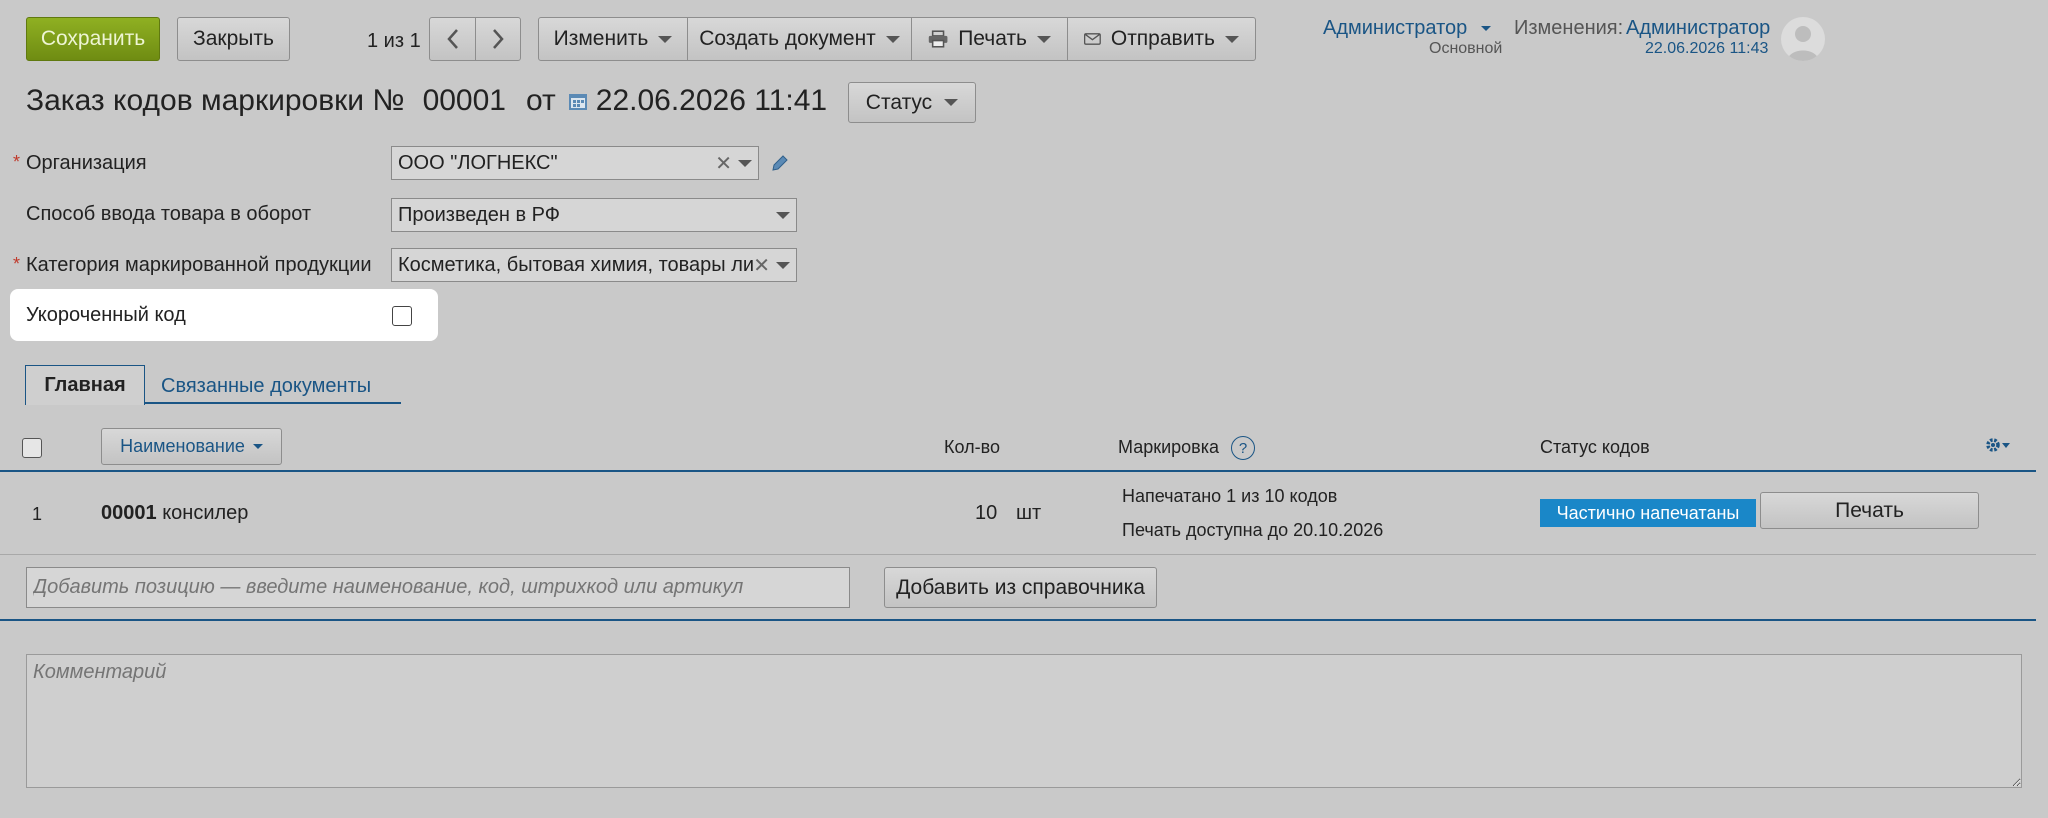 This screenshot has width=2048, height=818. What do you see at coordinates (1092, 39) in the screenshot?
I see `envelope-icon` at bounding box center [1092, 39].